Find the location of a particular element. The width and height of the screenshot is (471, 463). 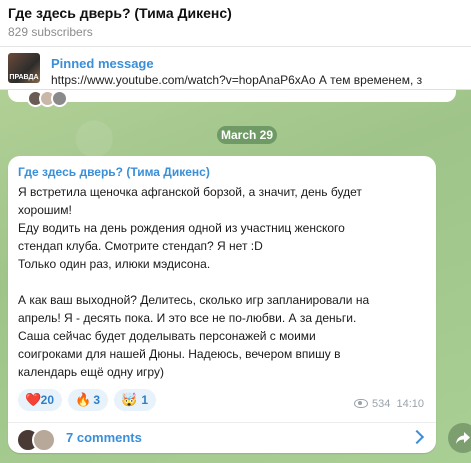

post-time: 14:10 is located at coordinates (410, 404).